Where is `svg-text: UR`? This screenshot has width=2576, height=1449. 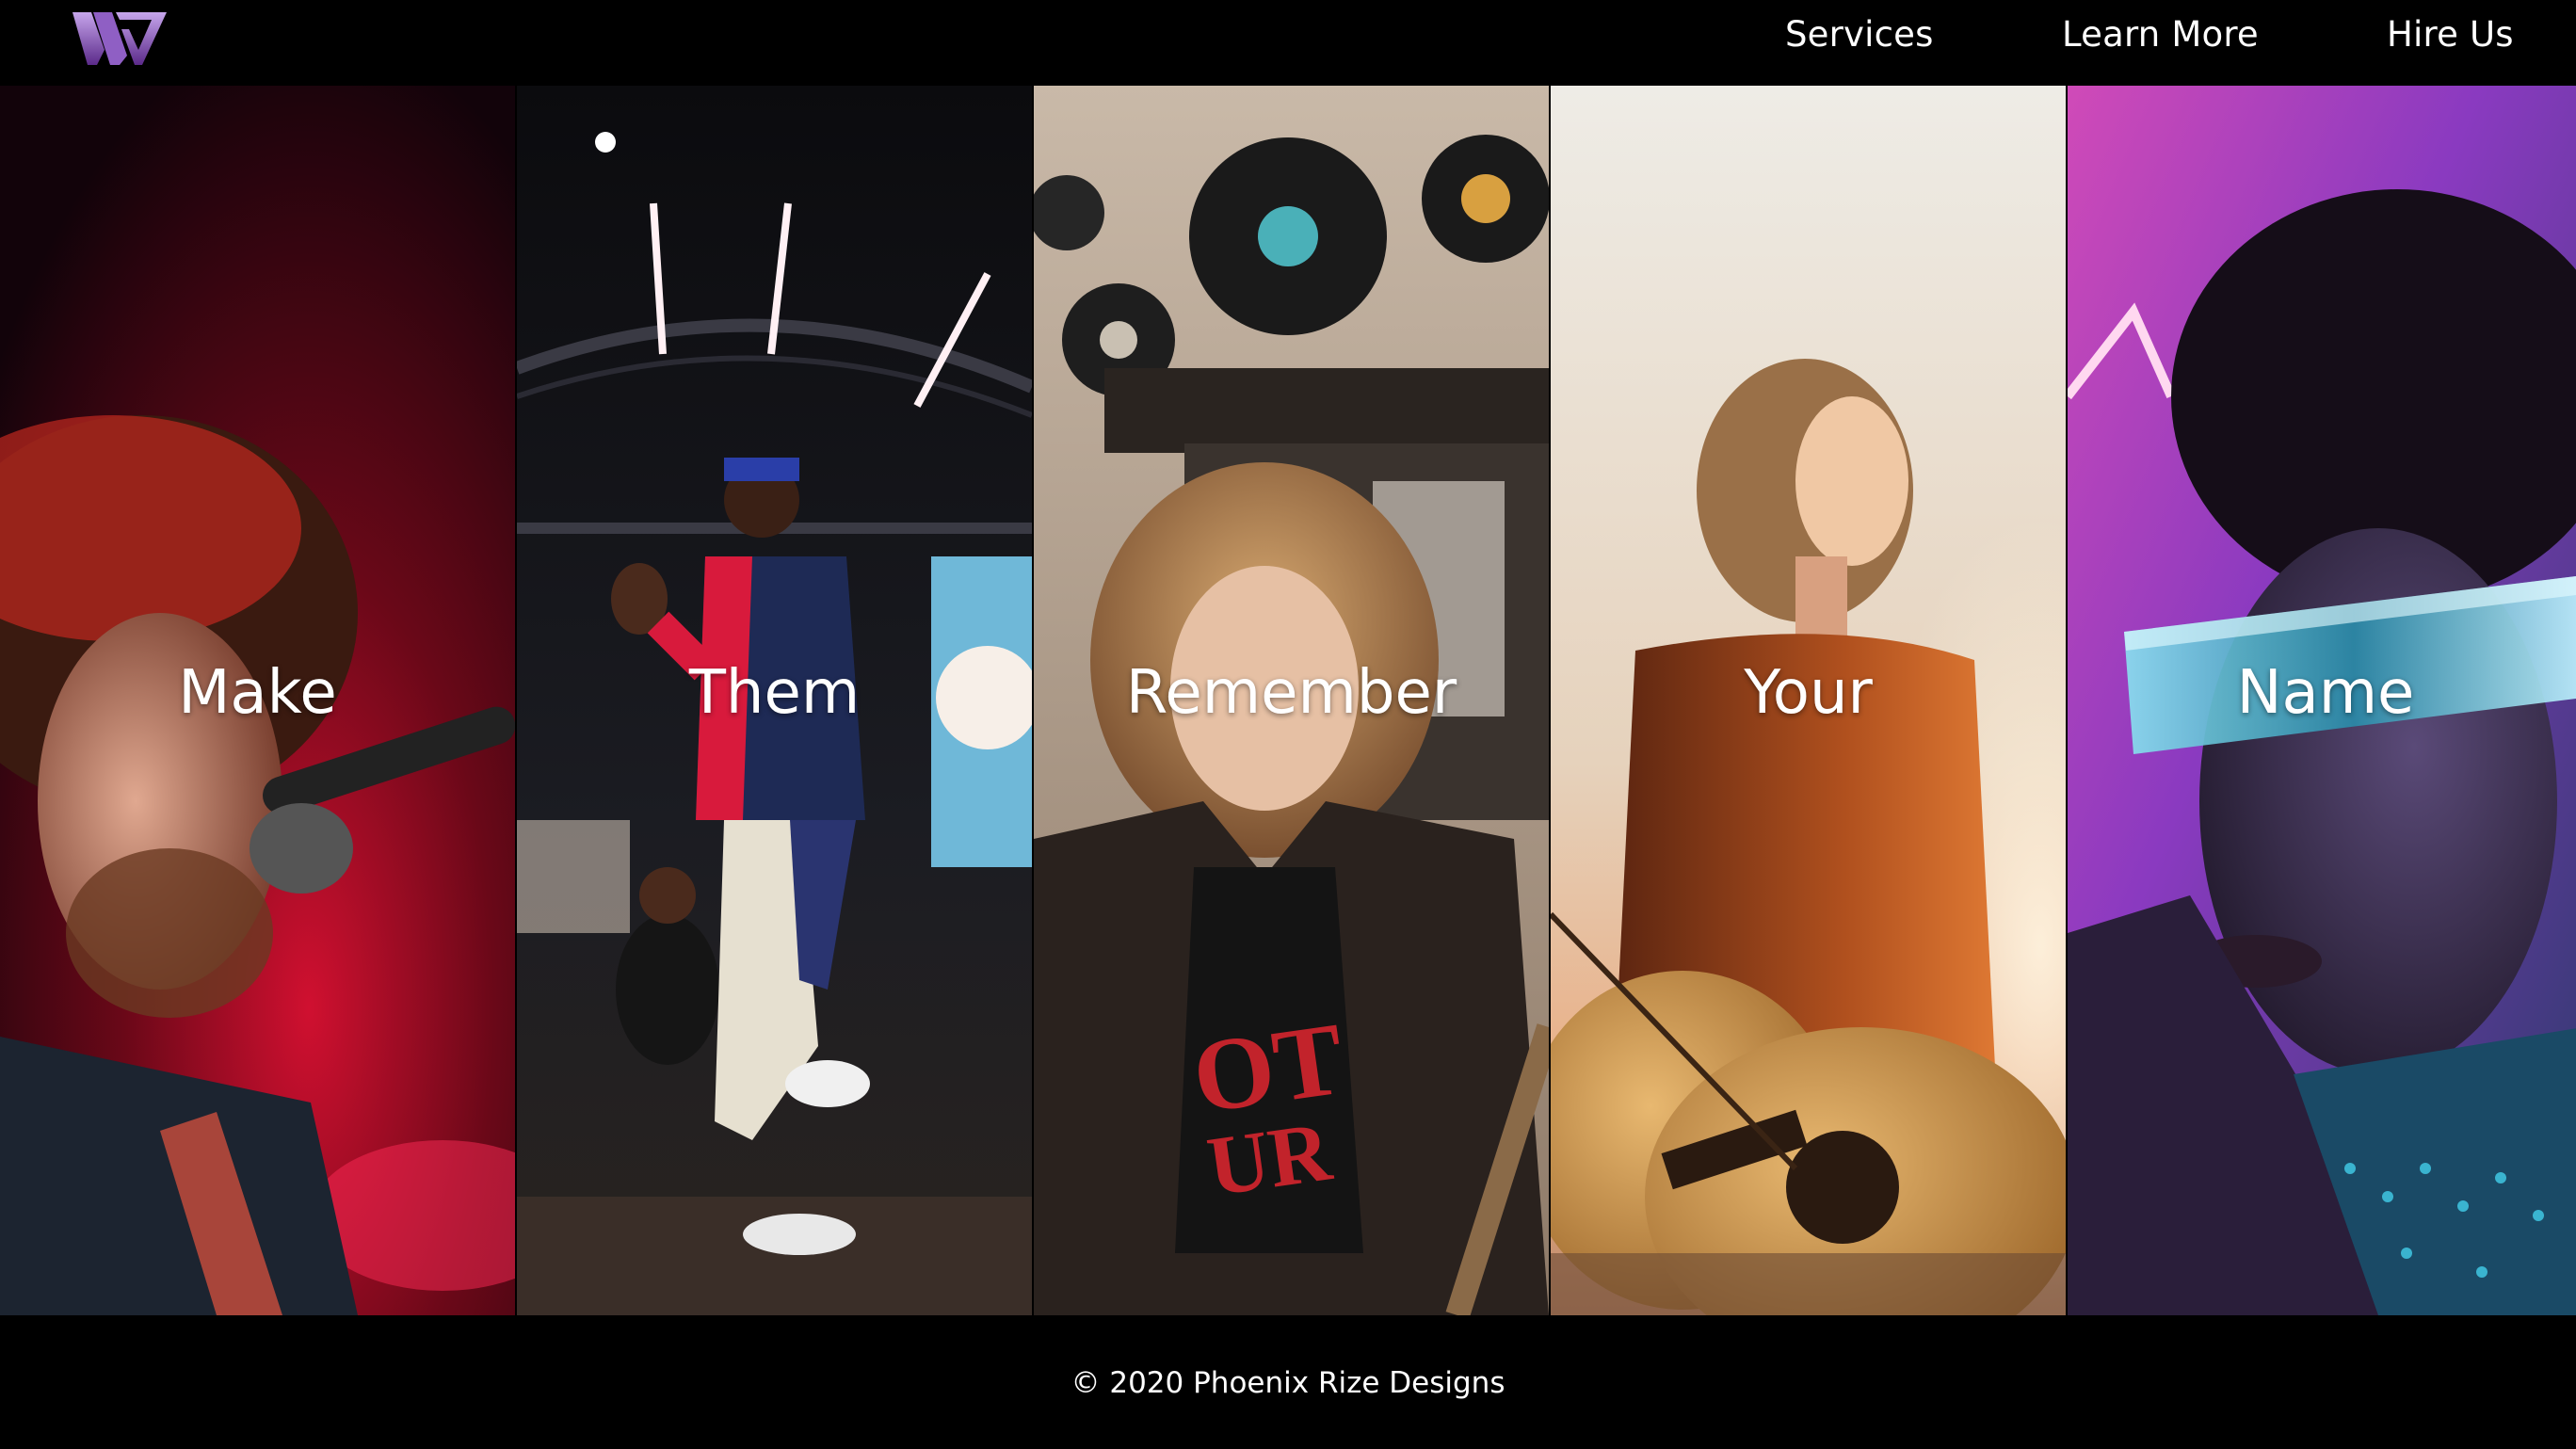
svg-text: UR is located at coordinates (1269, 1159).